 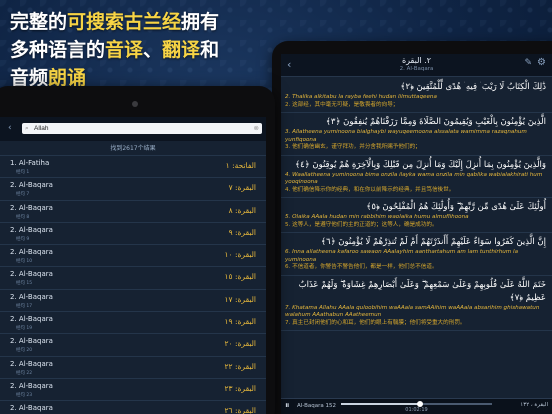 I want to click on result-arabic-ref: البقرة: ٧, so click(x=242, y=188).